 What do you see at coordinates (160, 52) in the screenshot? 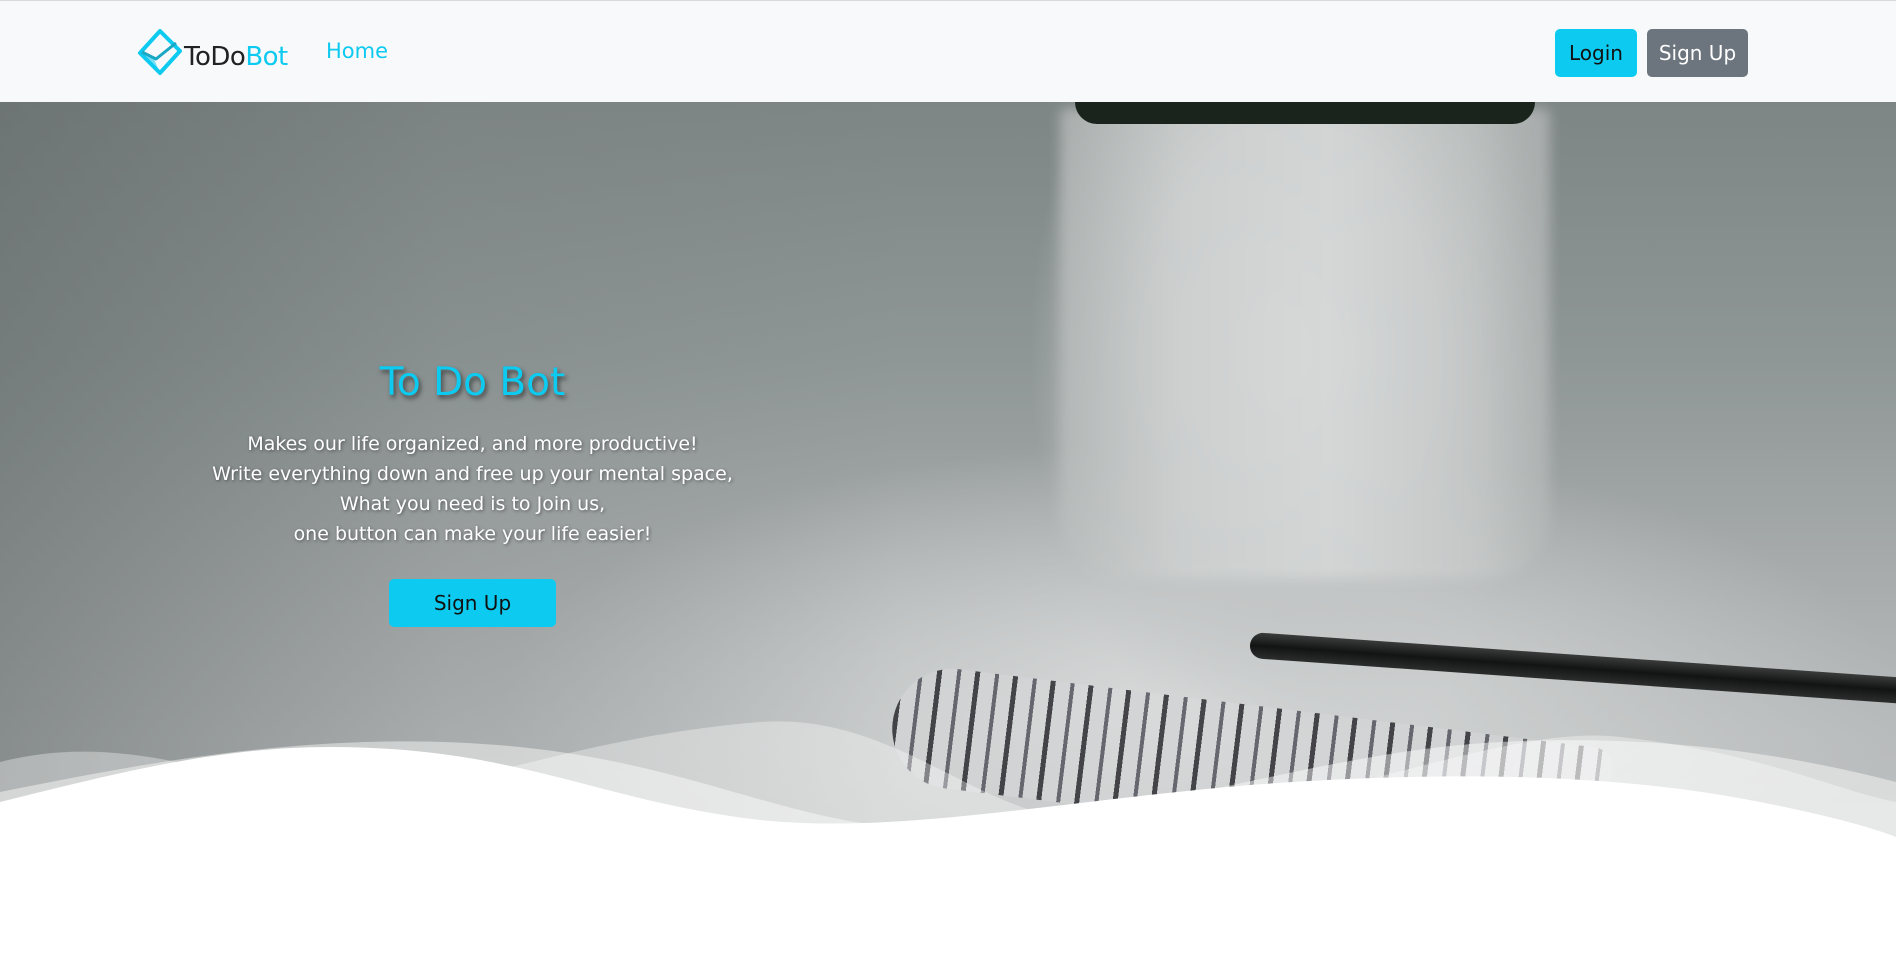
I see `diamond-check-icon` at bounding box center [160, 52].